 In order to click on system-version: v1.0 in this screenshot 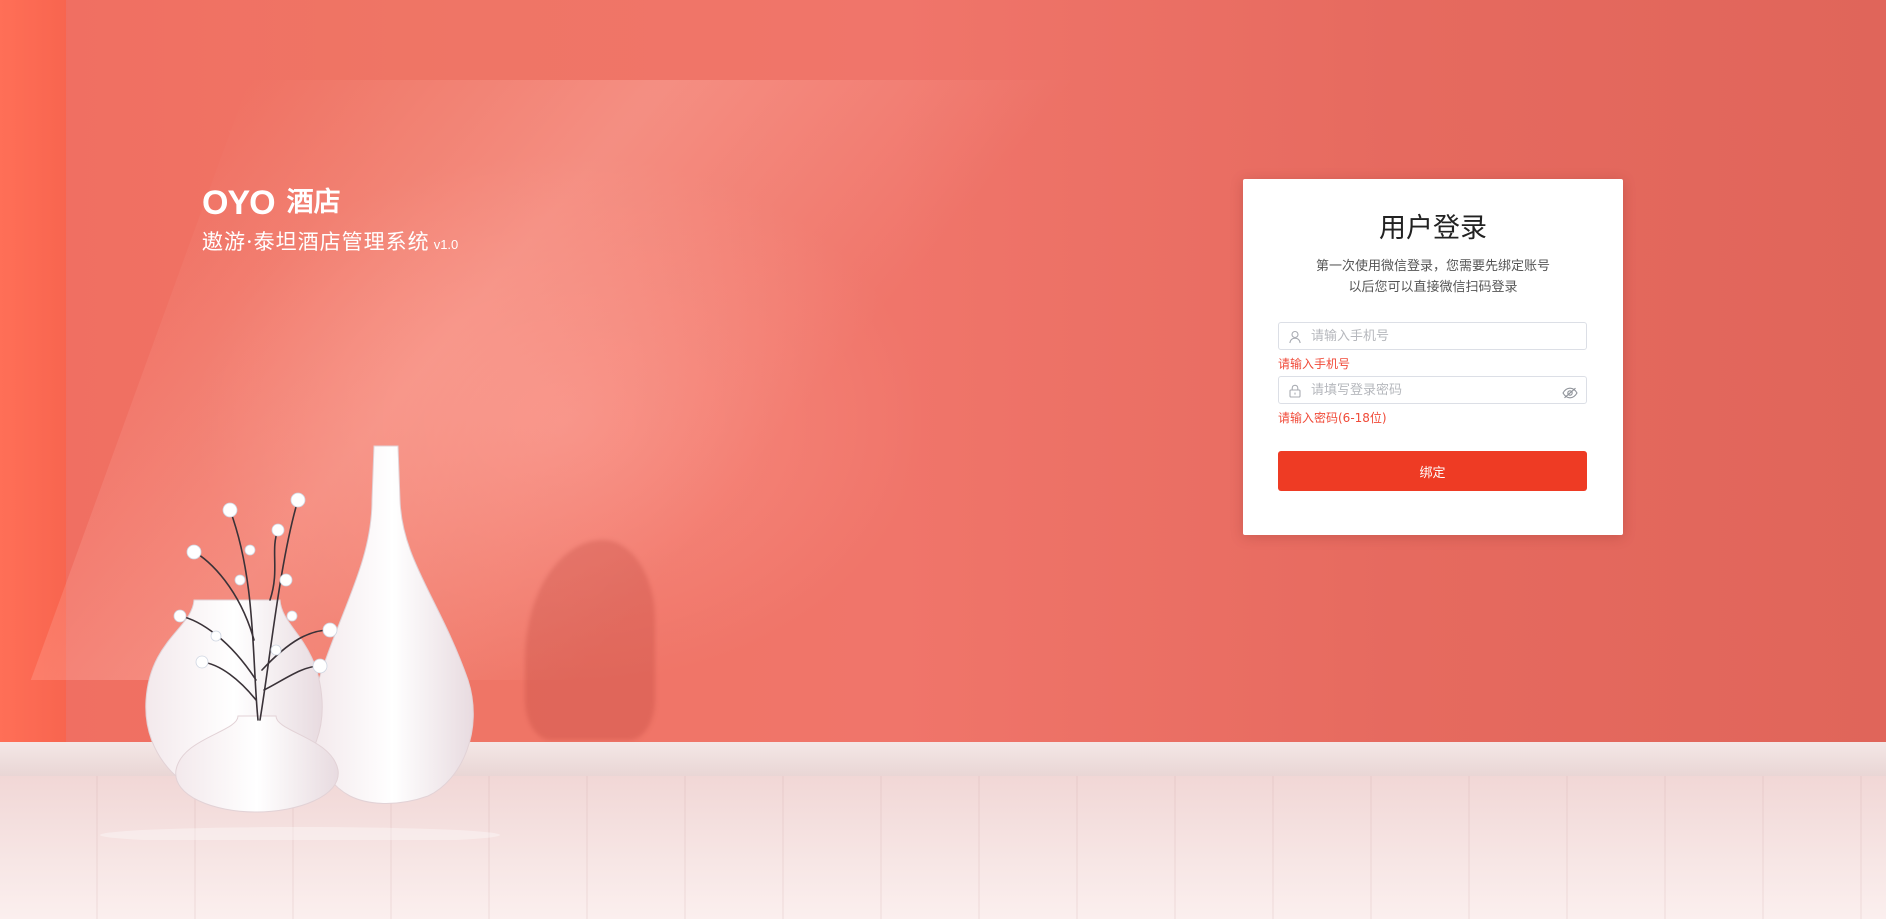, I will do `click(446, 244)`.